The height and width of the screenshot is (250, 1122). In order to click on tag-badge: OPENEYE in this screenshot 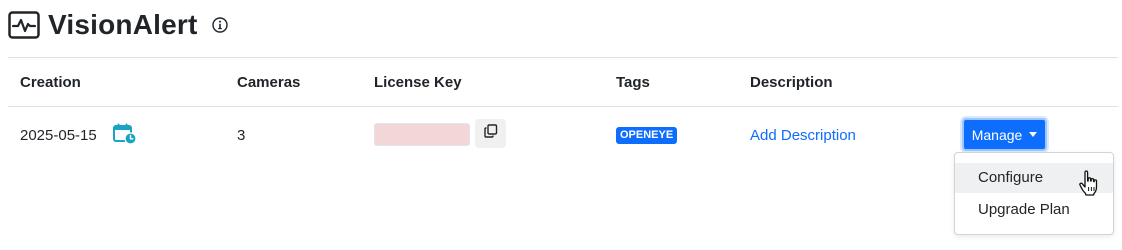, I will do `click(647, 135)`.